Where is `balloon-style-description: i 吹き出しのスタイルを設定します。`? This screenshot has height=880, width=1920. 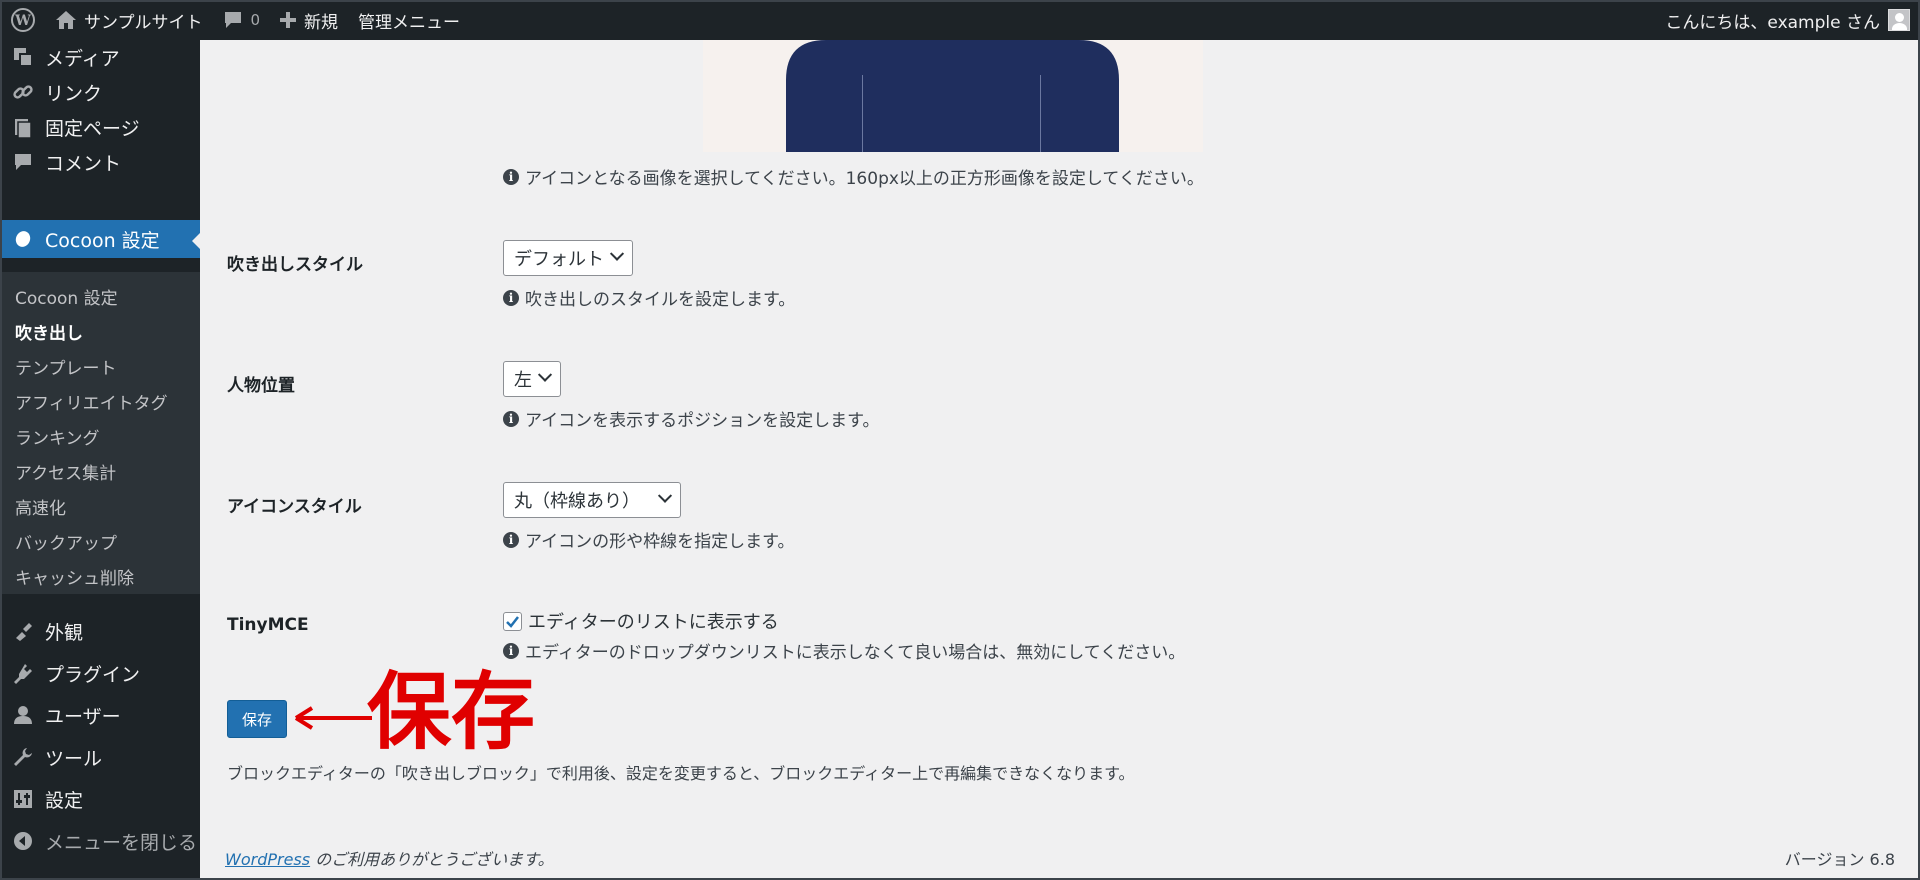
balloon-style-description: i 吹き出しのスタイルを設定します。 is located at coordinates (649, 297).